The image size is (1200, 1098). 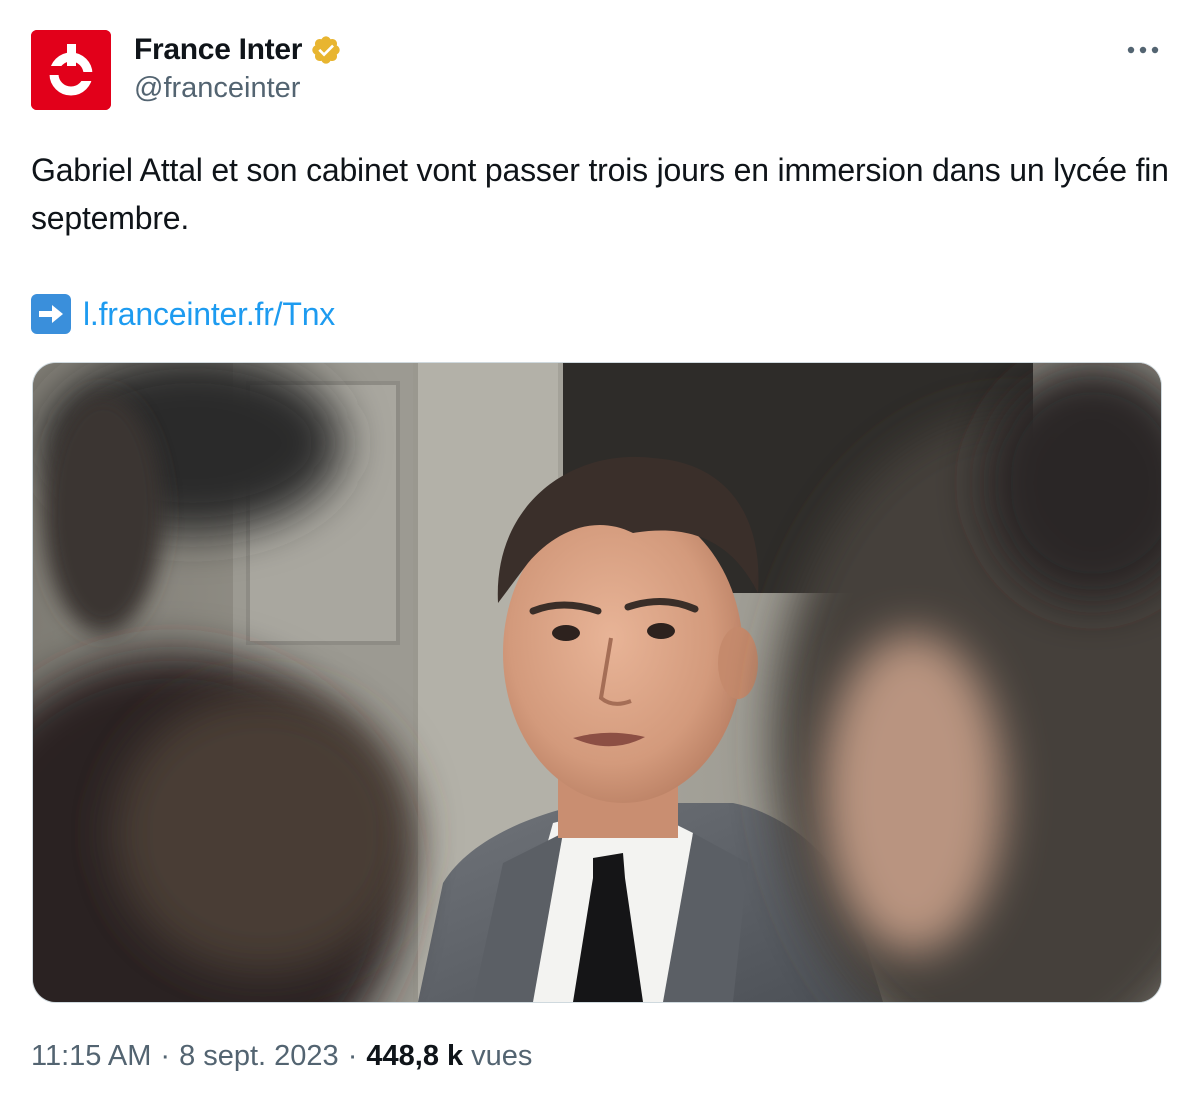 I want to click on verified-badge-icon, so click(x=326, y=50).